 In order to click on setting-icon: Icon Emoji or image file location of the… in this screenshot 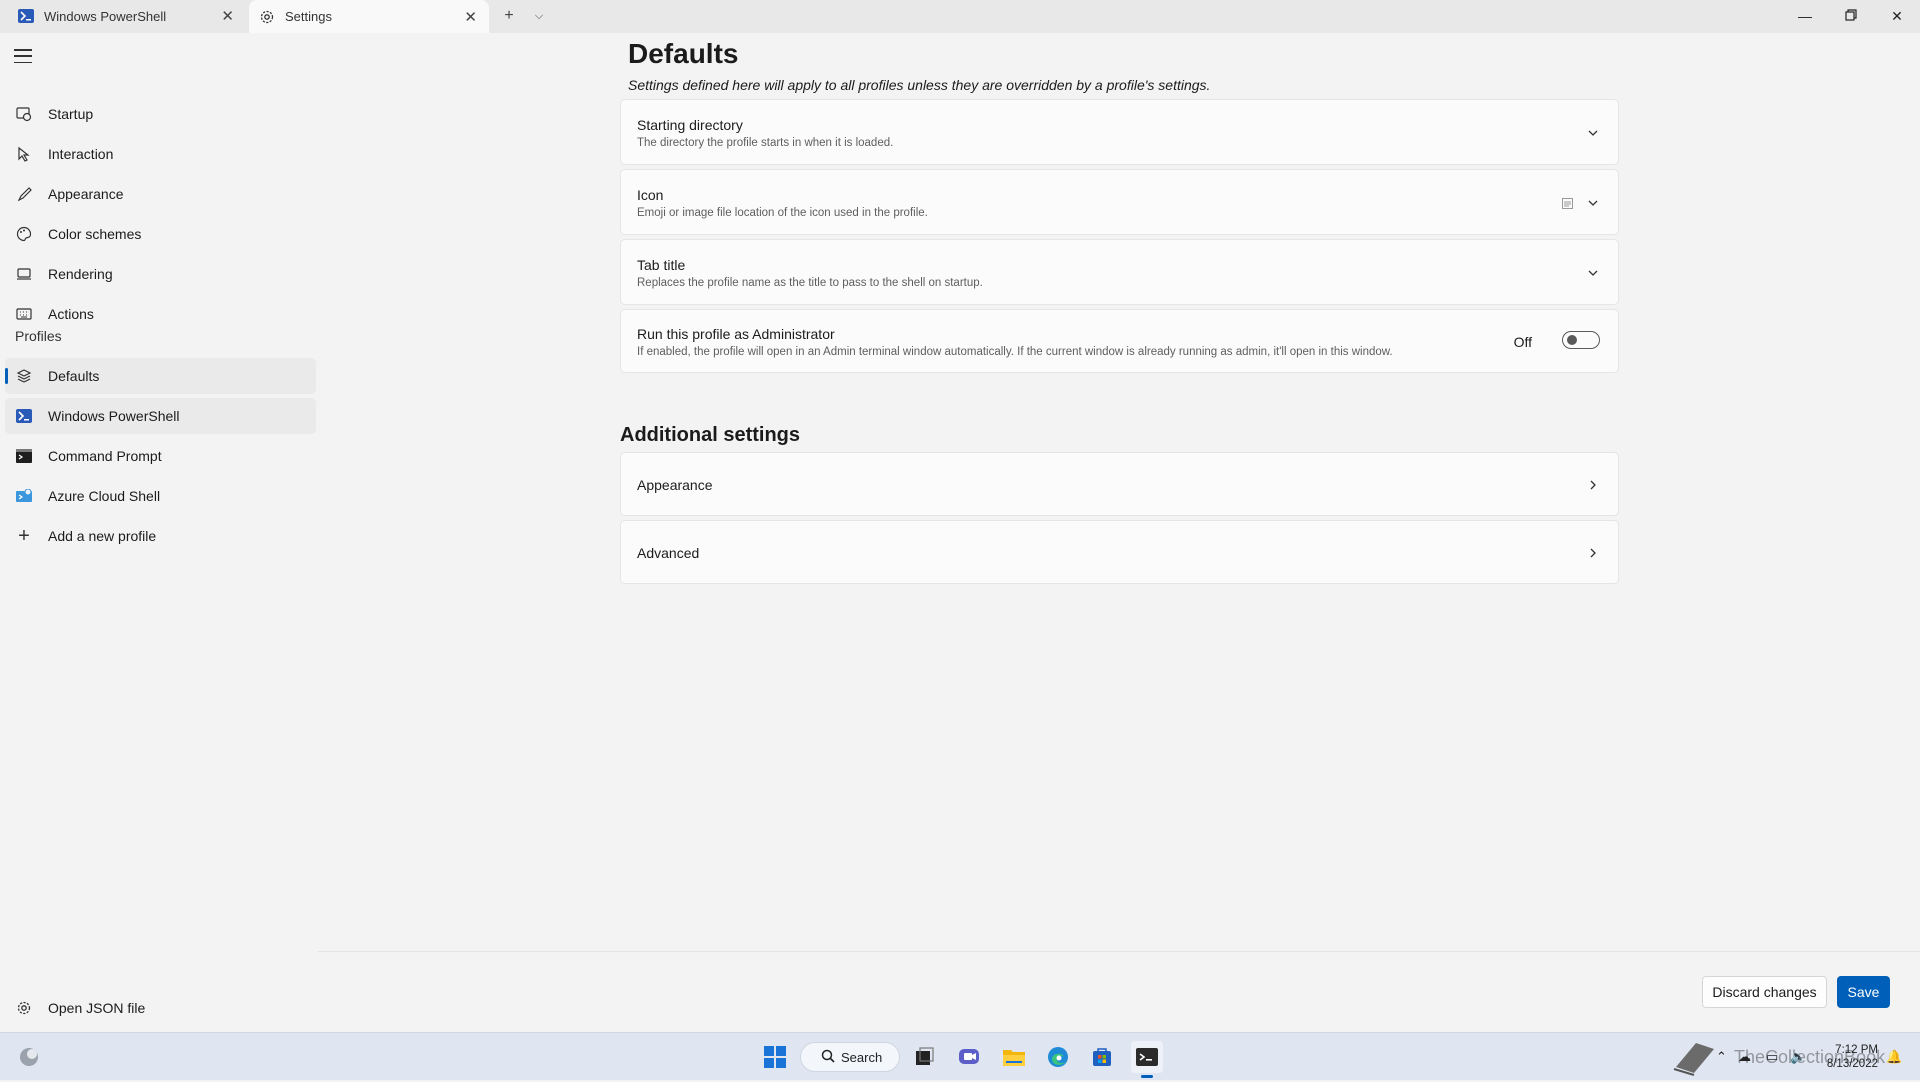, I will do `click(1119, 202)`.